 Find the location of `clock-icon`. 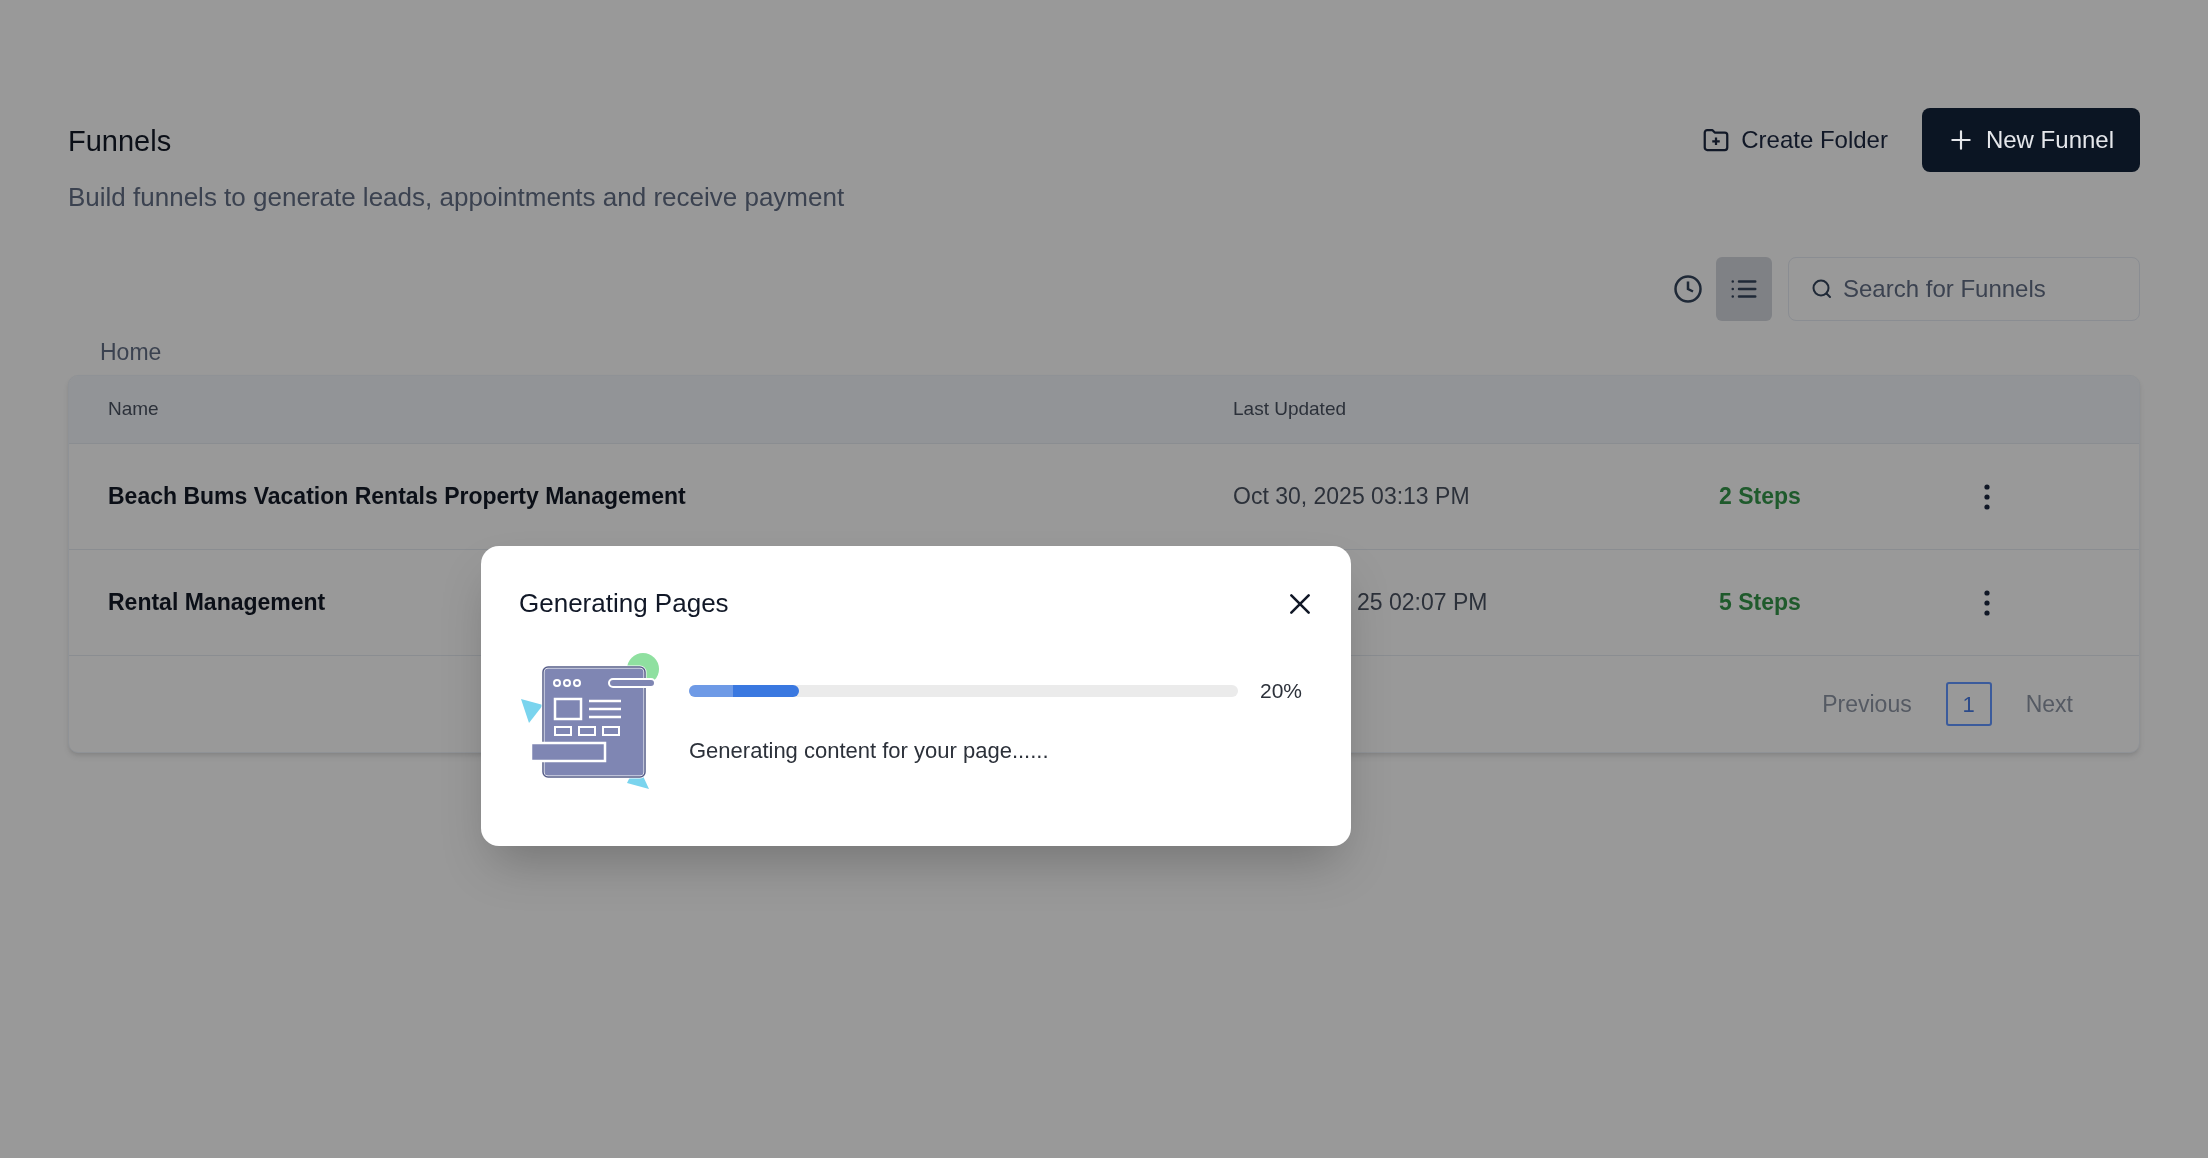

clock-icon is located at coordinates (1688, 288).